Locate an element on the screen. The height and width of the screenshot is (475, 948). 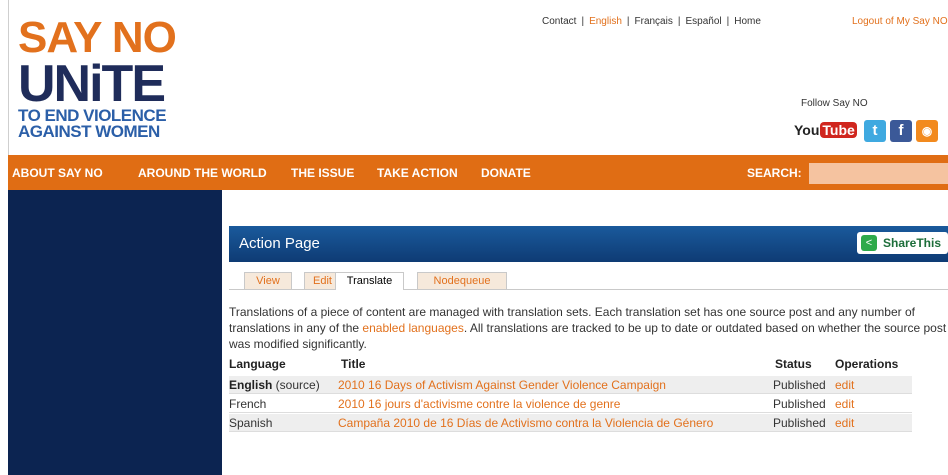
sharethis-button: < ShareThis is located at coordinates (902, 243).